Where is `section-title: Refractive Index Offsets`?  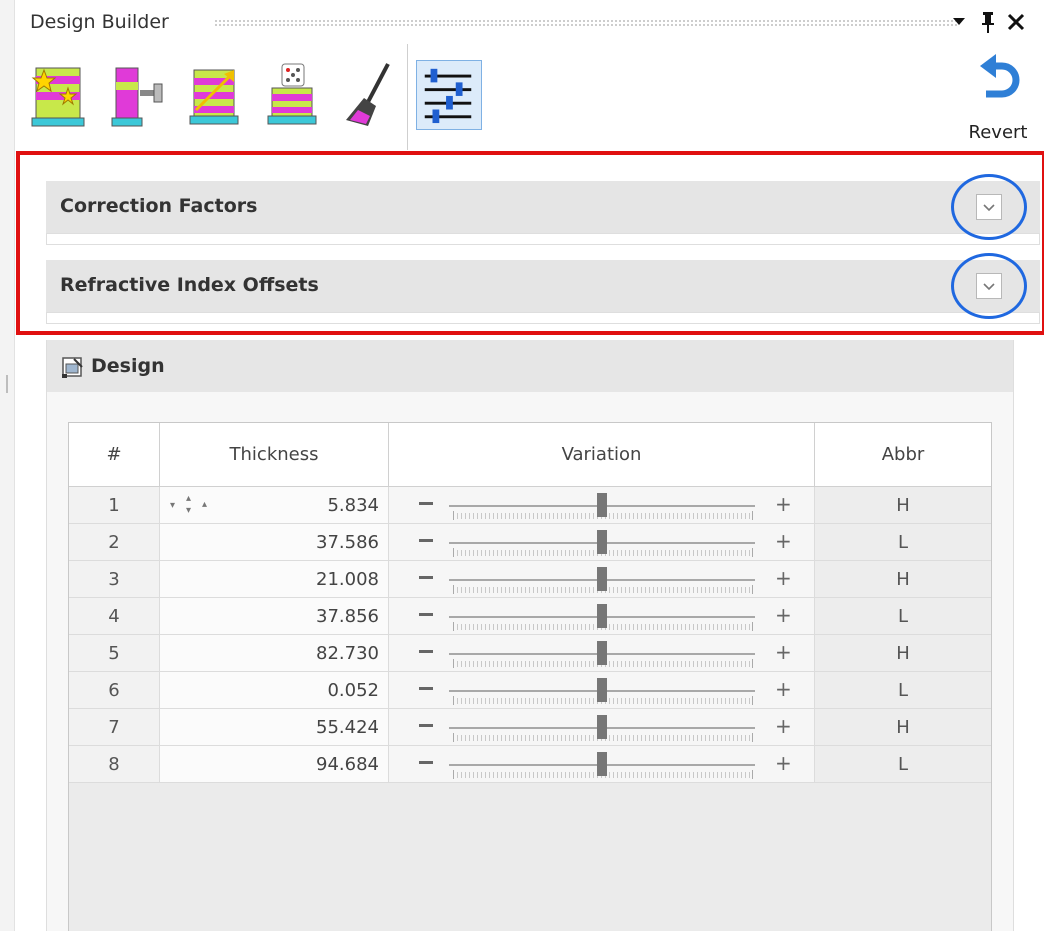
section-title: Refractive Index Offsets is located at coordinates (189, 285).